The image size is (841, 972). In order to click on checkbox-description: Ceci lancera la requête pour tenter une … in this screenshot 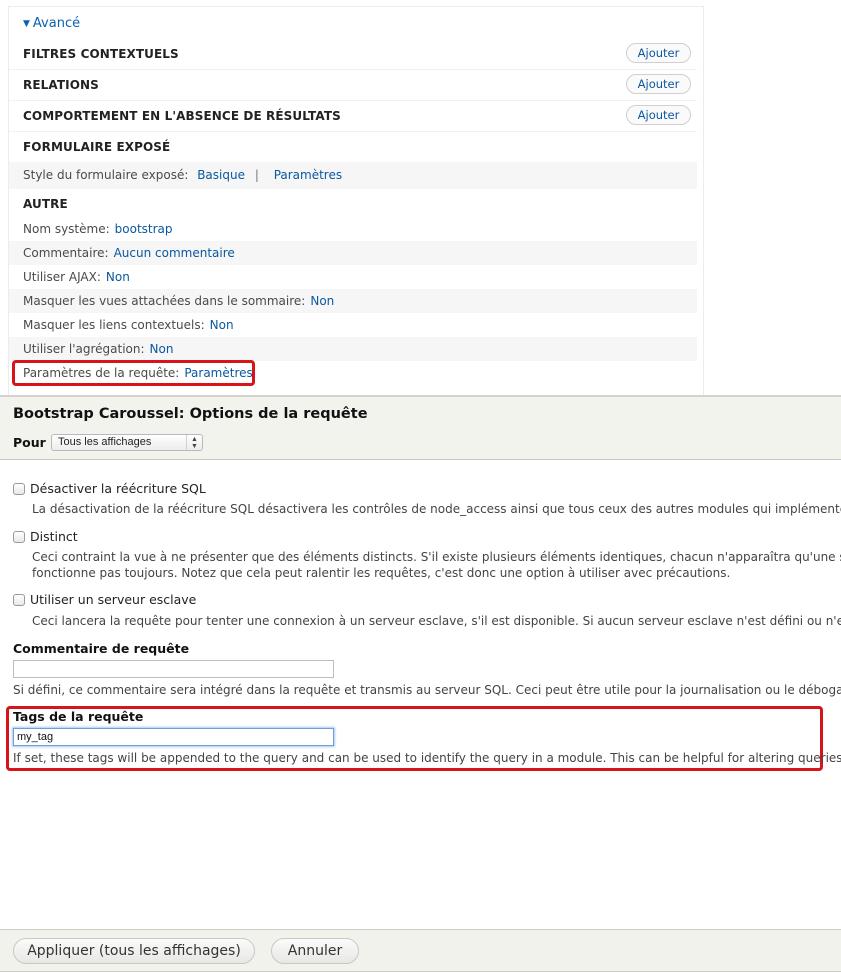, I will do `click(436, 621)`.